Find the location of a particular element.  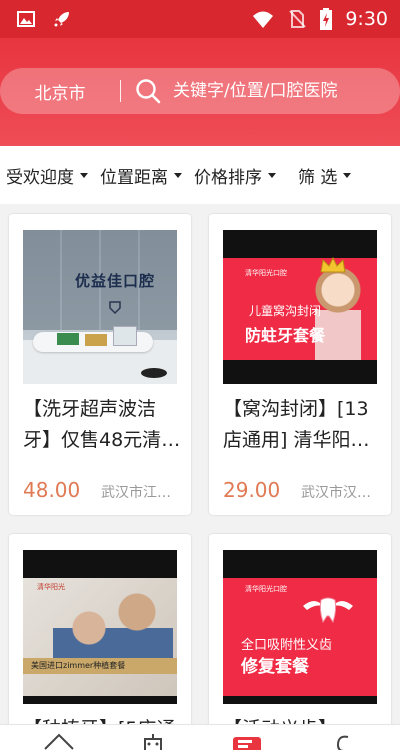

filter-price-sort: 价格排序 is located at coordinates (235, 175).